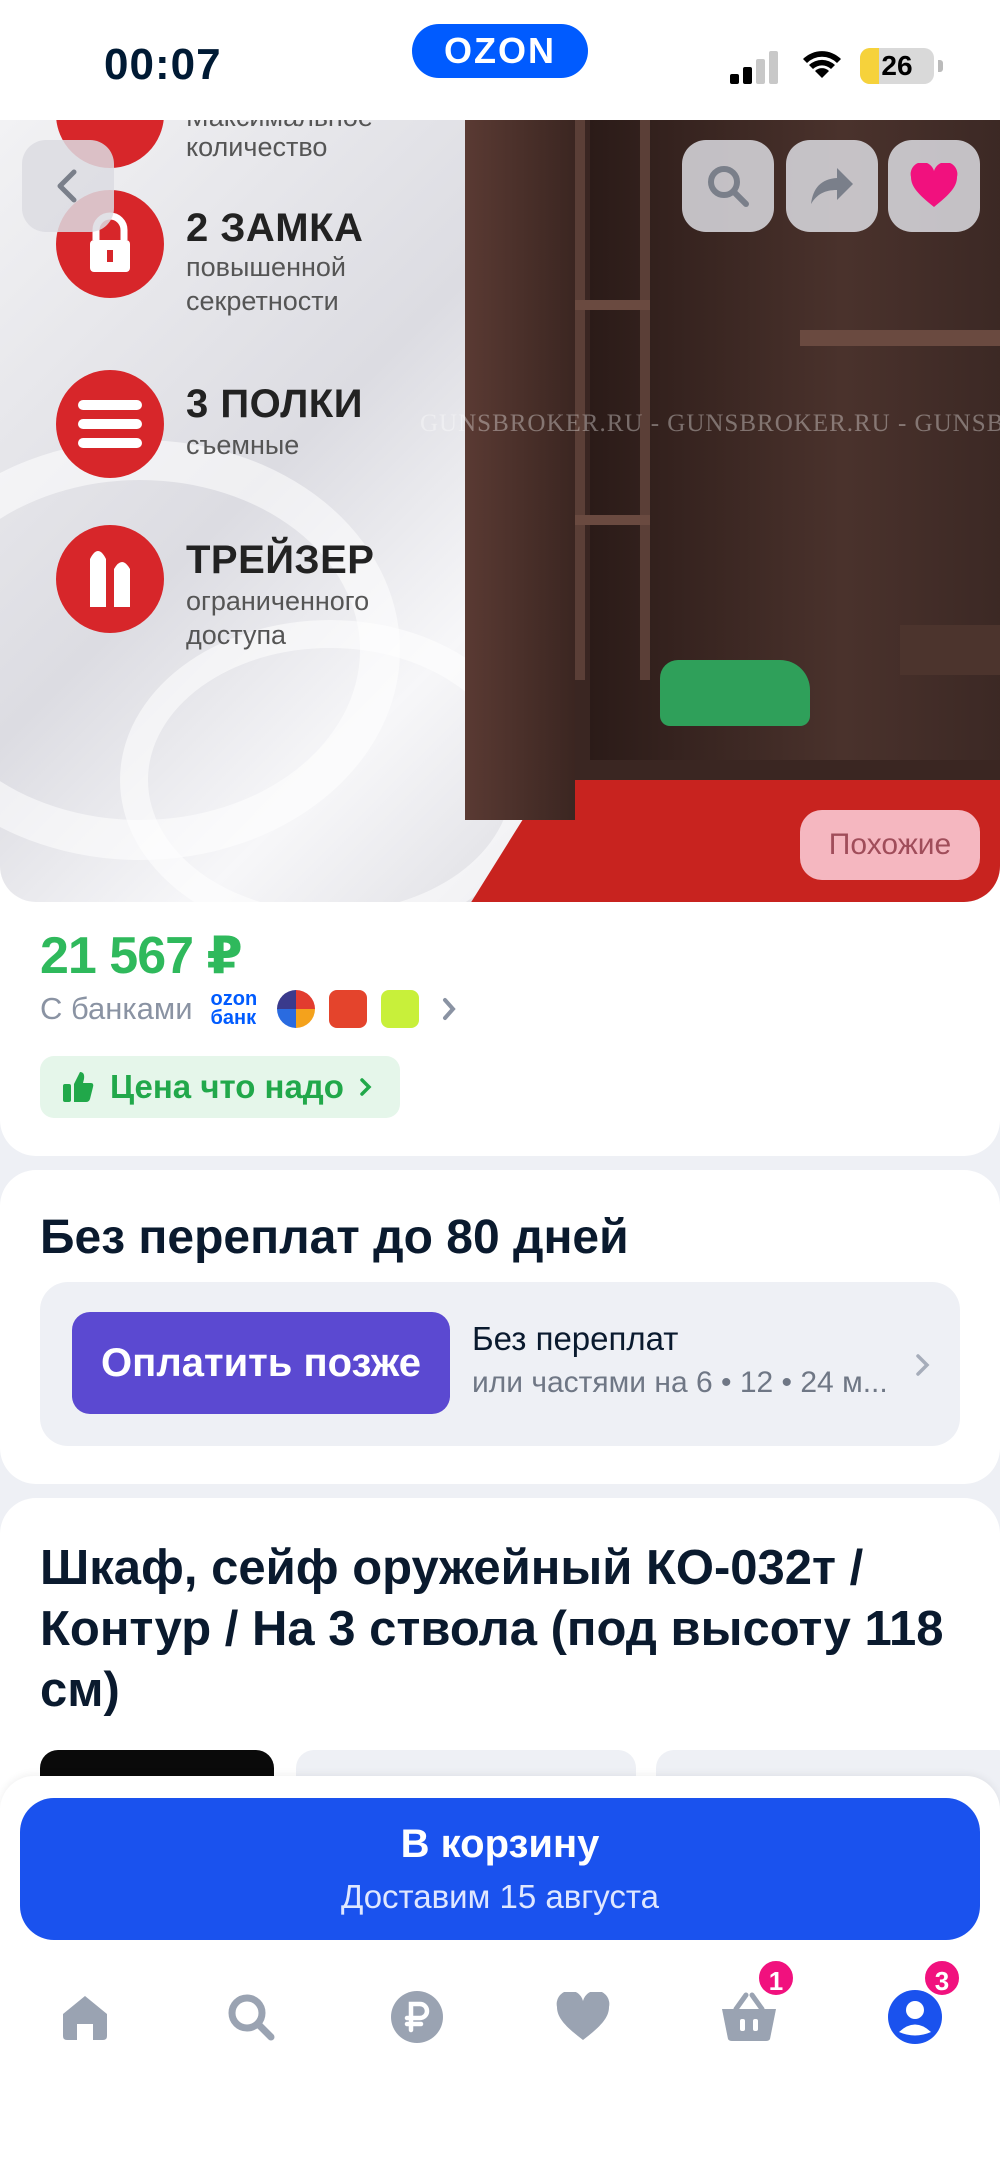 This screenshot has width=1000, height=2164. I want to click on gun-rest, so click(735, 693).